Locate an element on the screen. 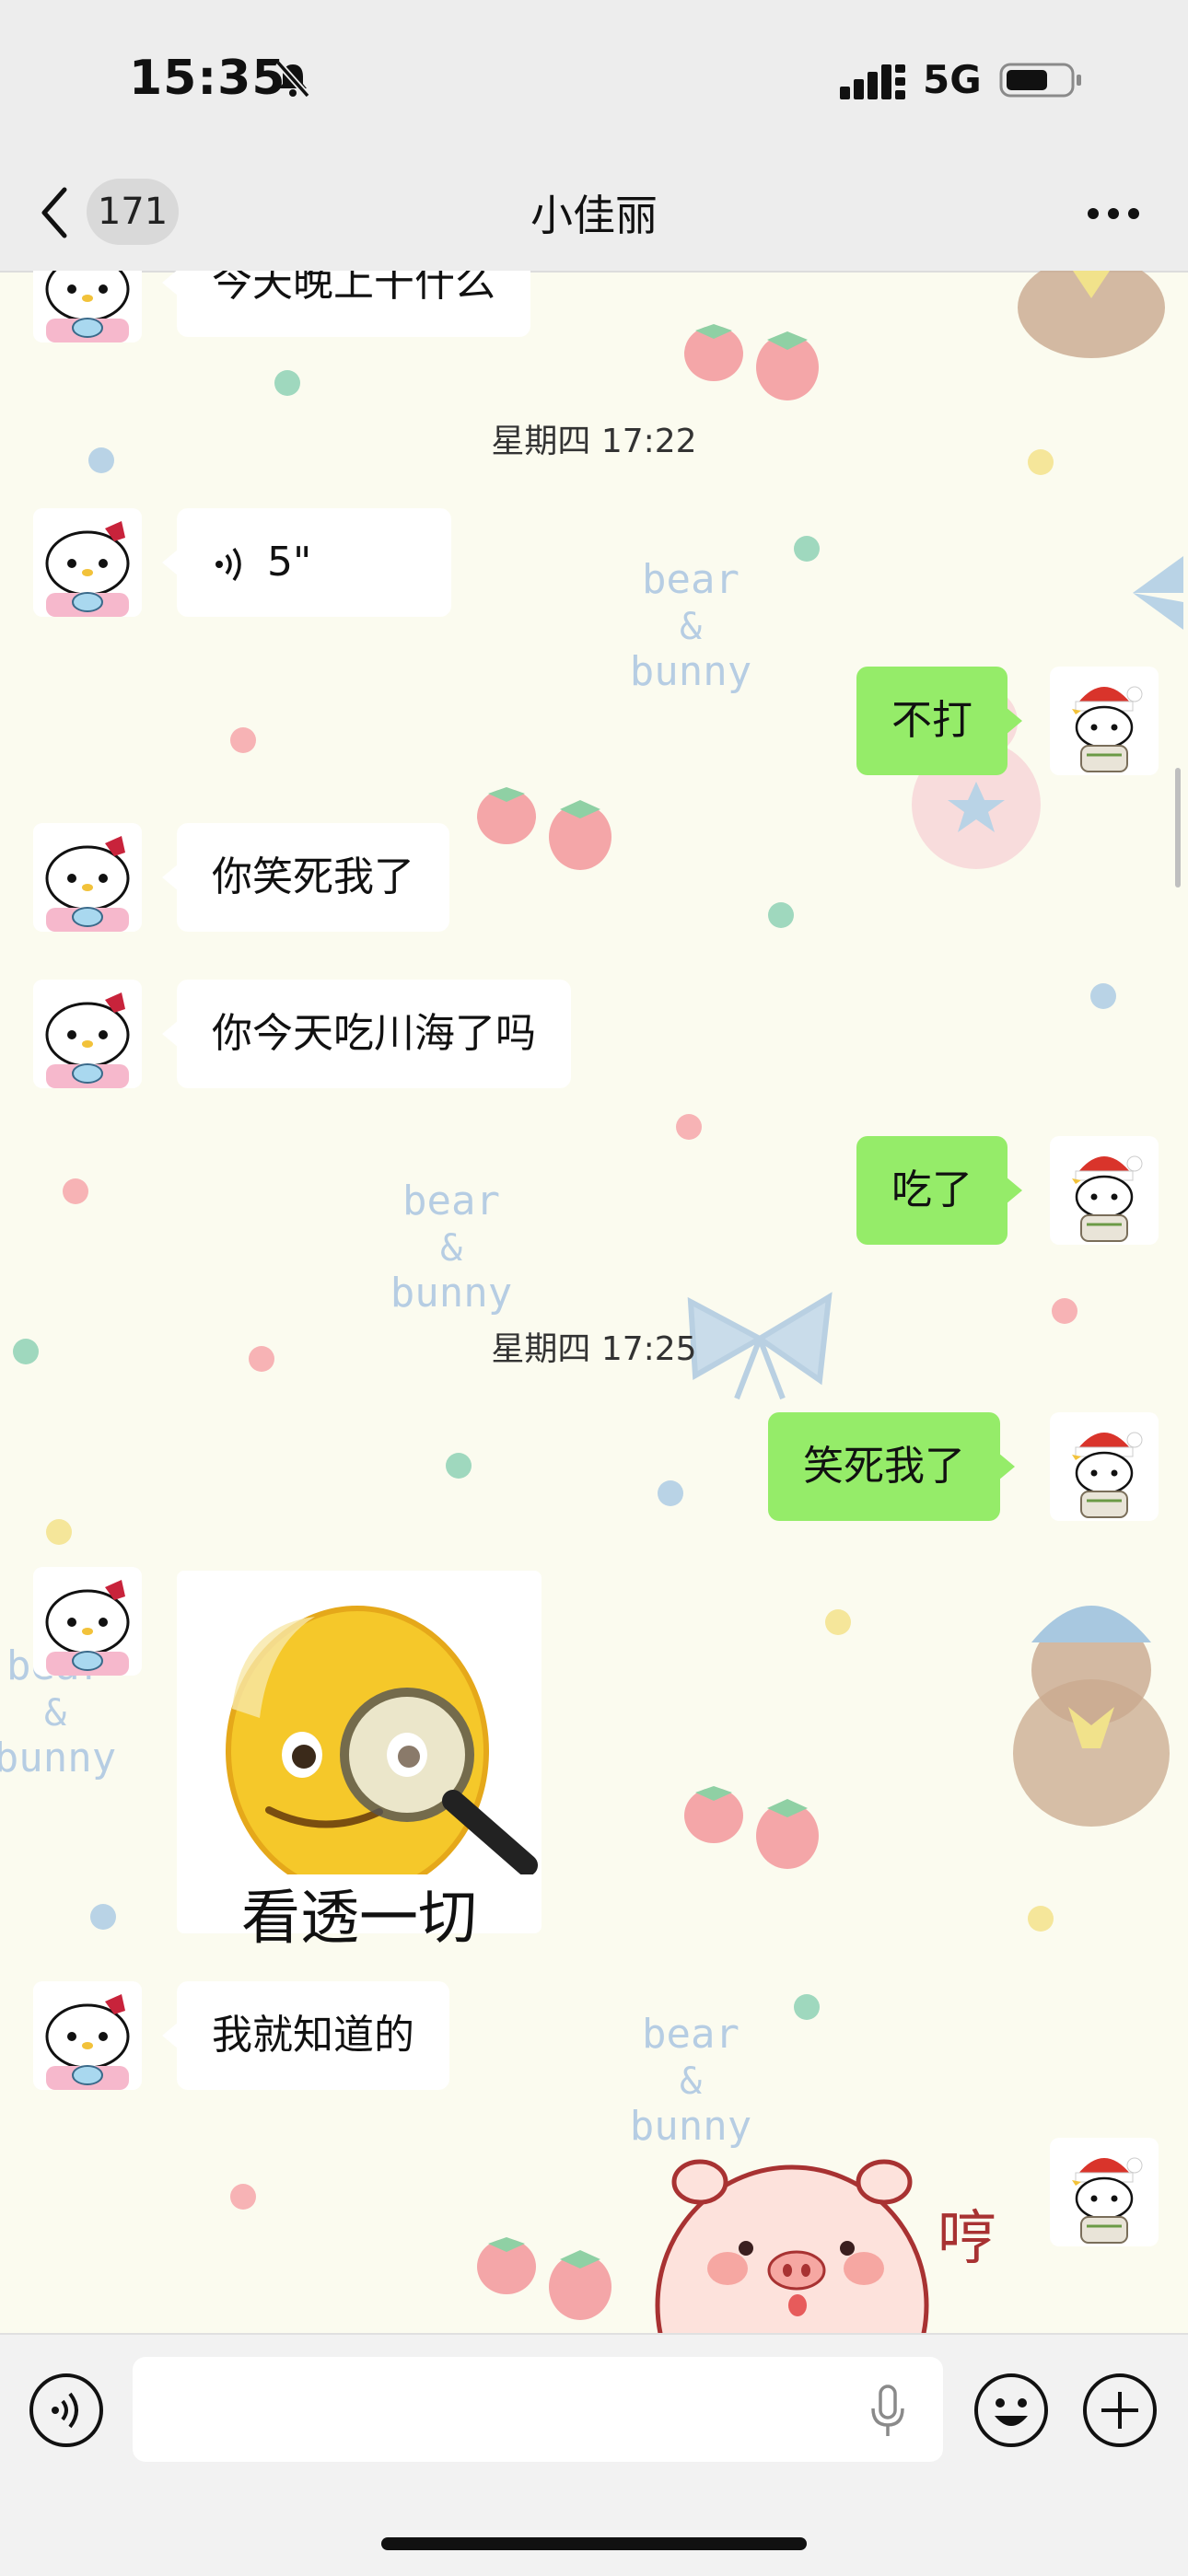 This screenshot has height=2576, width=1188. voice-input-toggle-icon is located at coordinates (66, 2410).